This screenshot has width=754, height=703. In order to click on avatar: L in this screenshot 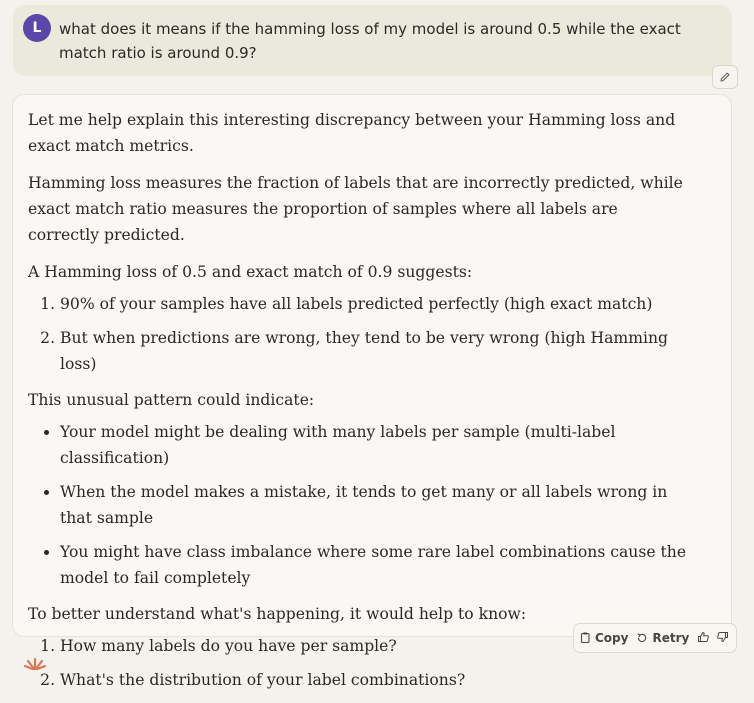, I will do `click(37, 28)`.